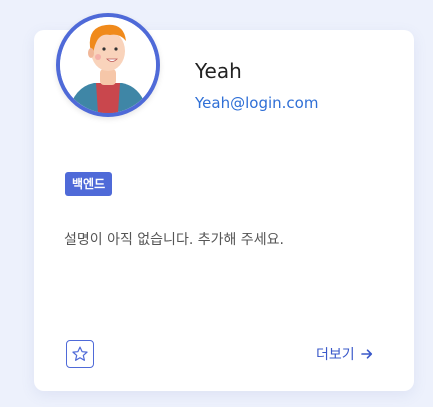 The image size is (433, 407). I want to click on user-email: Yeah@login.com, so click(256, 103).